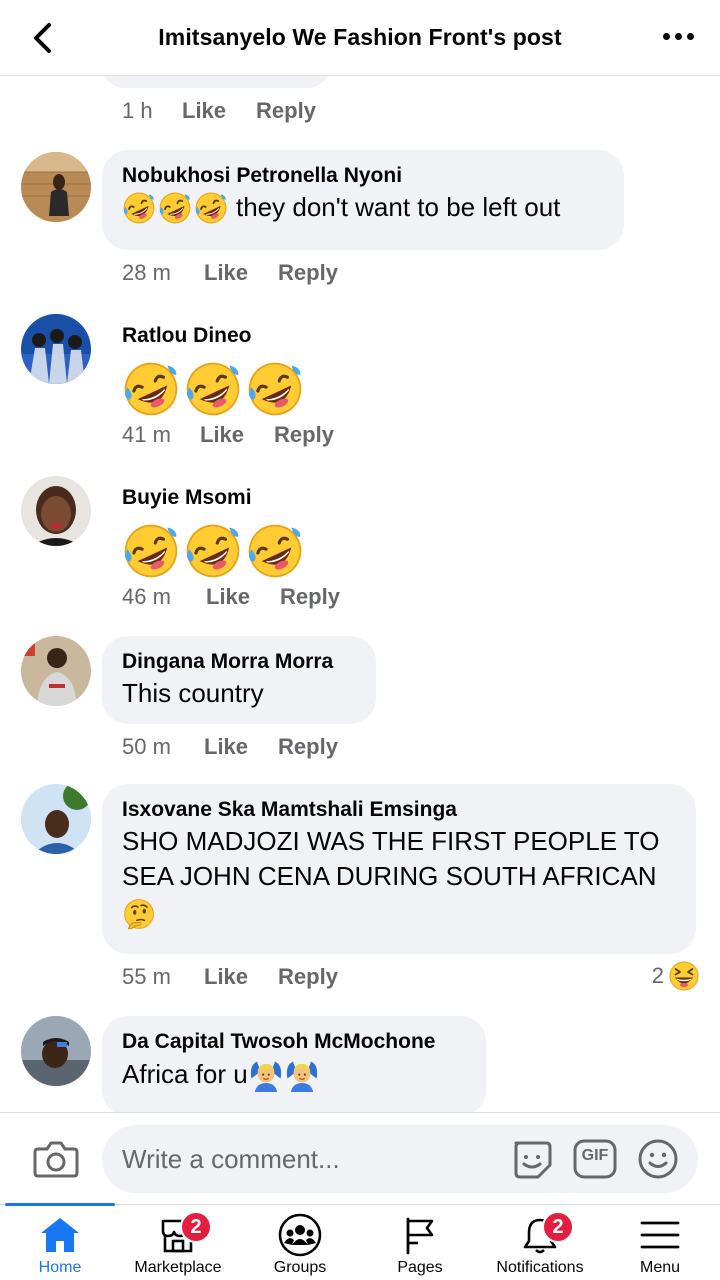 This screenshot has width=720, height=1280. Describe the element at coordinates (216, 82) in the screenshot. I see `previous-comment-bubble` at that location.